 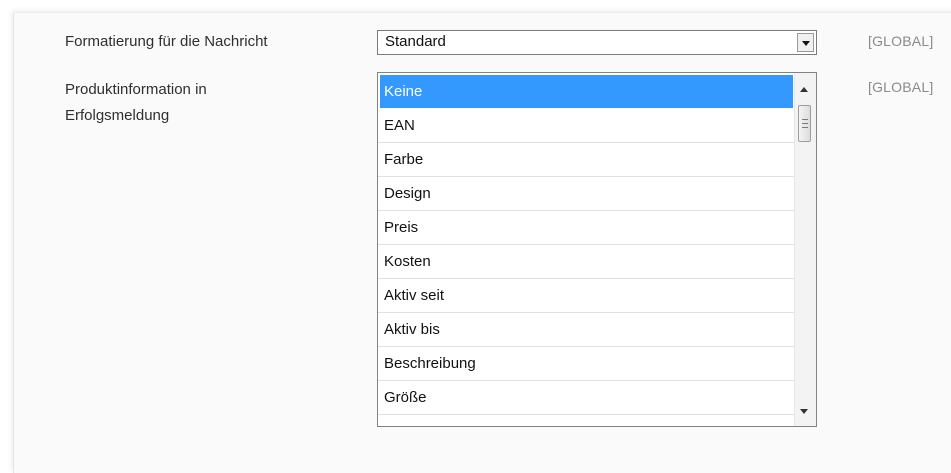 I want to click on product-info-label-line2: Erfolgsmeldung, so click(x=117, y=115).